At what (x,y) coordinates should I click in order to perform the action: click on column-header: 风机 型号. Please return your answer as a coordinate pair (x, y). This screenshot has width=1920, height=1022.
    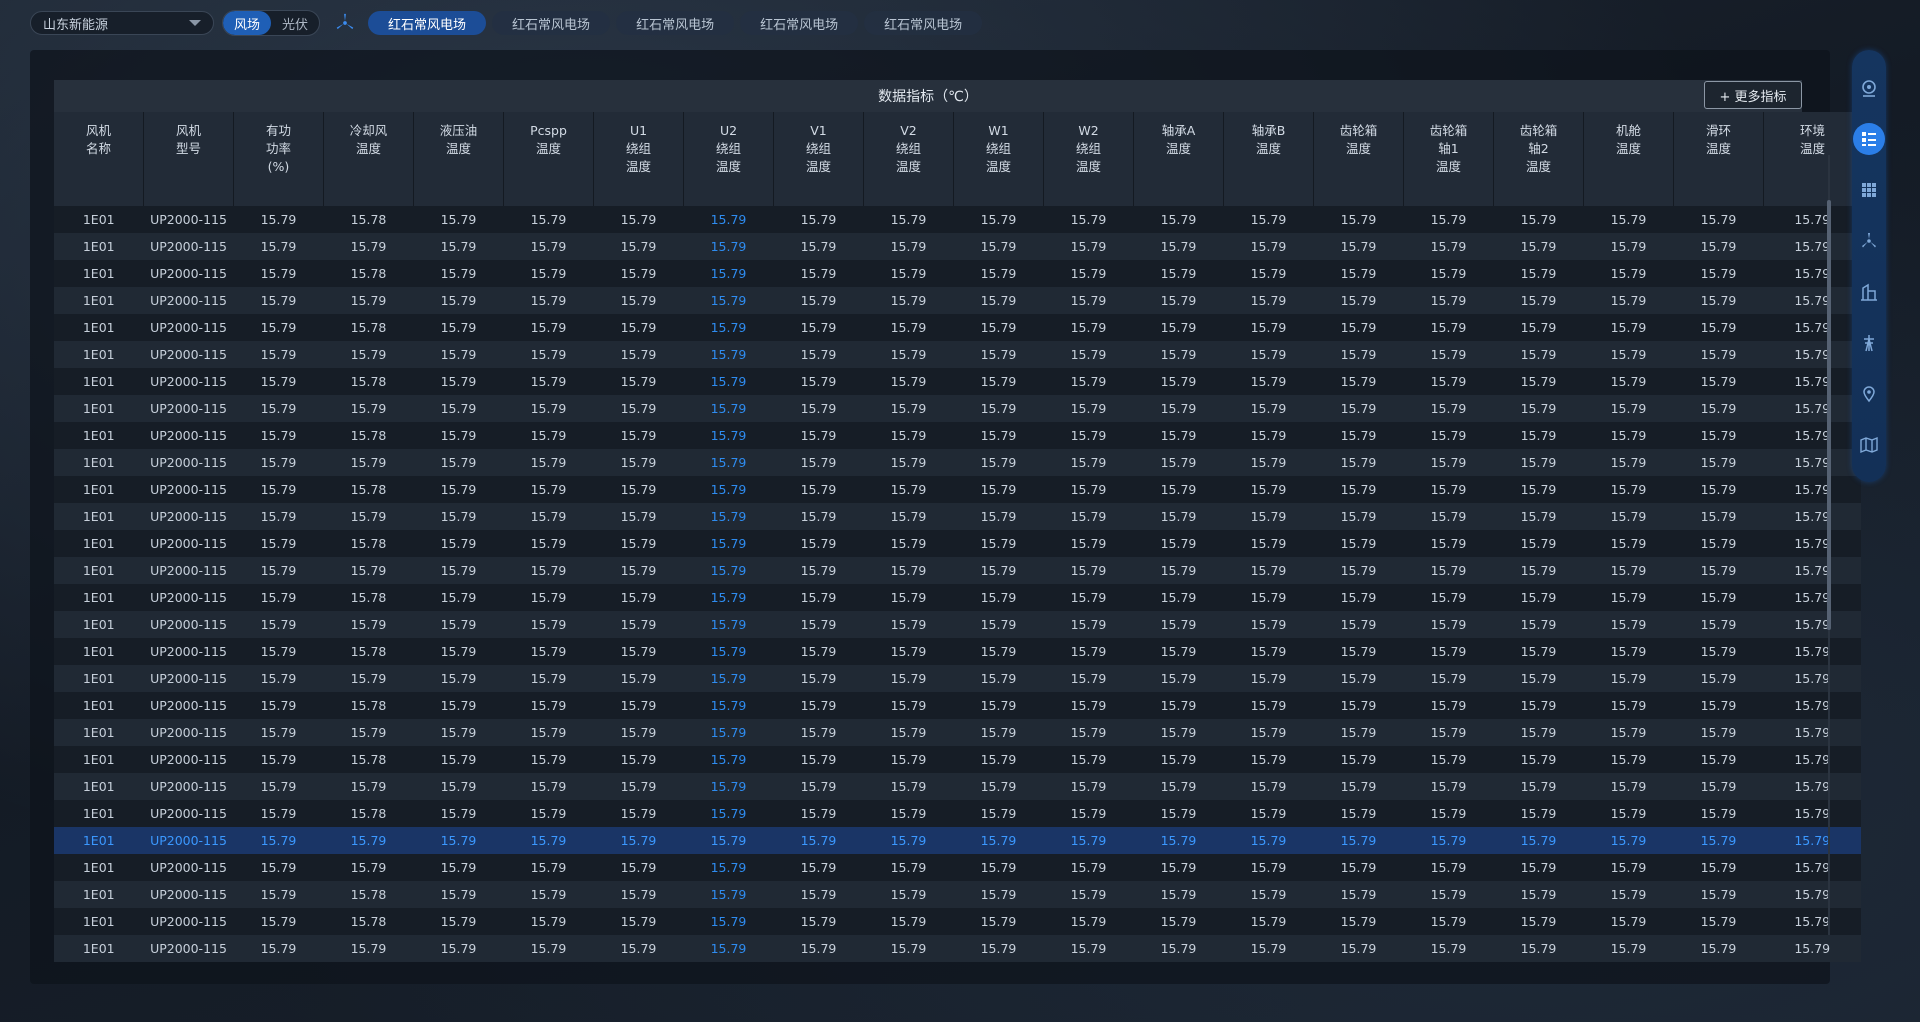
    Looking at the image, I should click on (188, 159).